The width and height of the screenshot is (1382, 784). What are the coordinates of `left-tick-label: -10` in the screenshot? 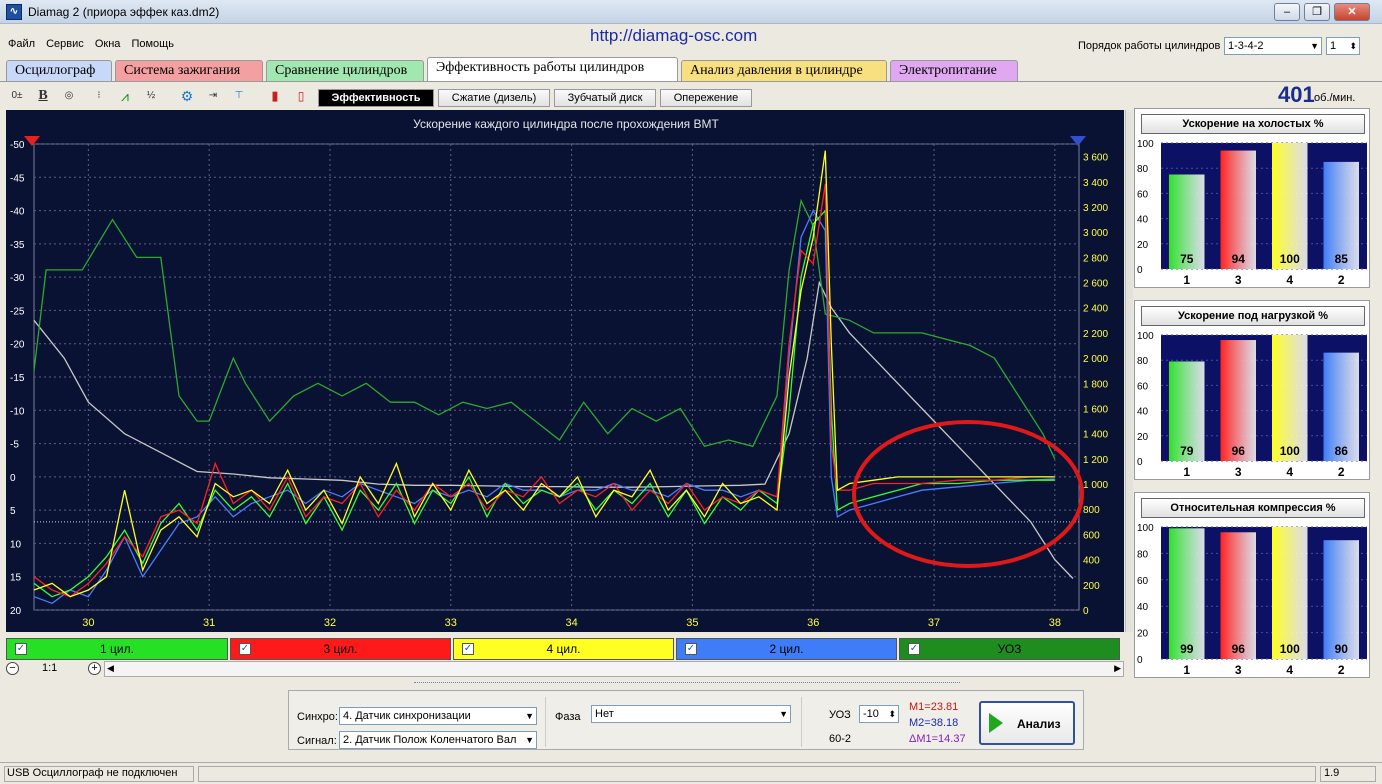 It's located at (17, 411).